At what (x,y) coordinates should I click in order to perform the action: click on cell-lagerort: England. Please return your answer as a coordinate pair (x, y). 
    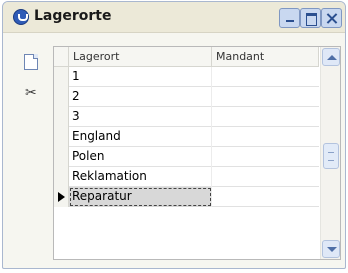
    Looking at the image, I should click on (140, 137).